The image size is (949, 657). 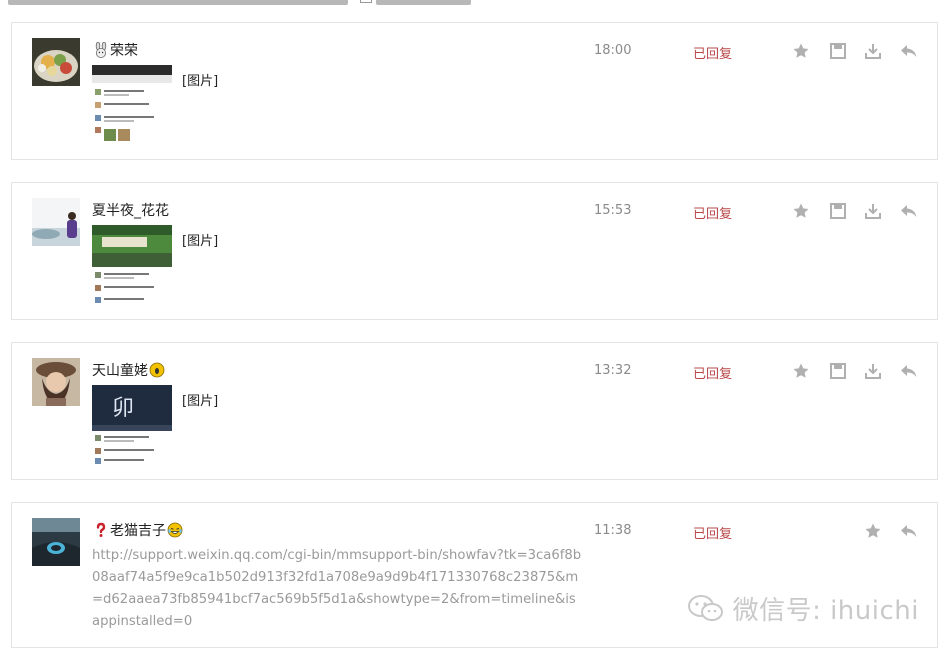 I want to click on sender-nickname: 老猫吉子, so click(x=138, y=530).